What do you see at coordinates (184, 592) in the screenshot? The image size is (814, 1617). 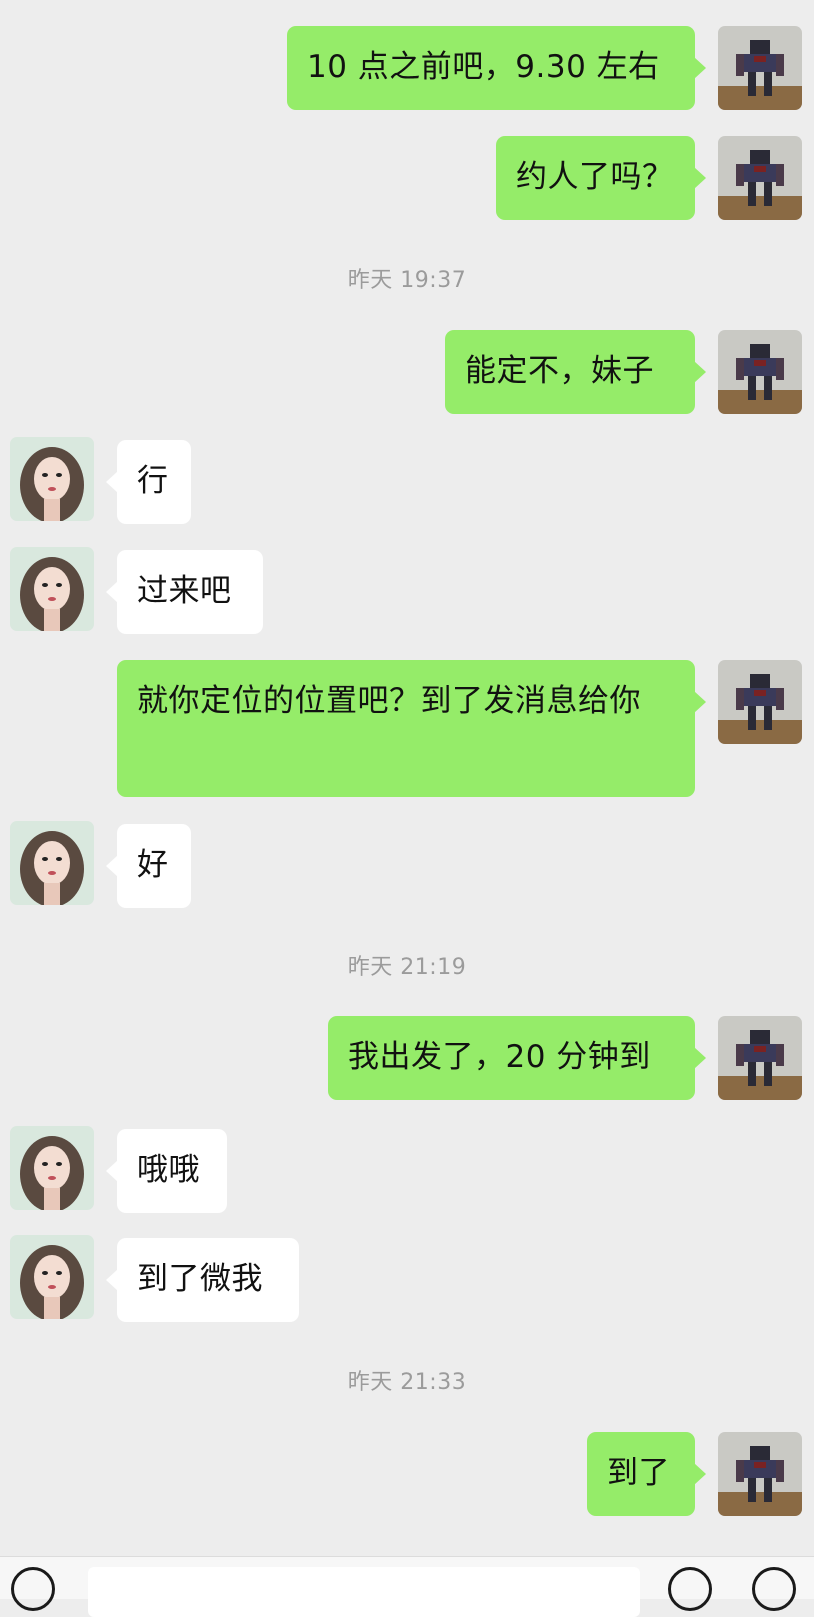 I see `their-message-bubble: 过来吧` at bounding box center [184, 592].